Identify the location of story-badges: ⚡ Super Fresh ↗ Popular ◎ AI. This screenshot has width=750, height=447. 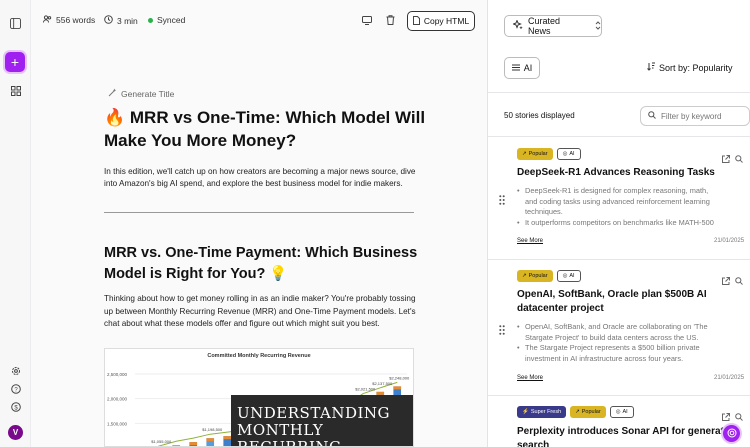
(575, 412).